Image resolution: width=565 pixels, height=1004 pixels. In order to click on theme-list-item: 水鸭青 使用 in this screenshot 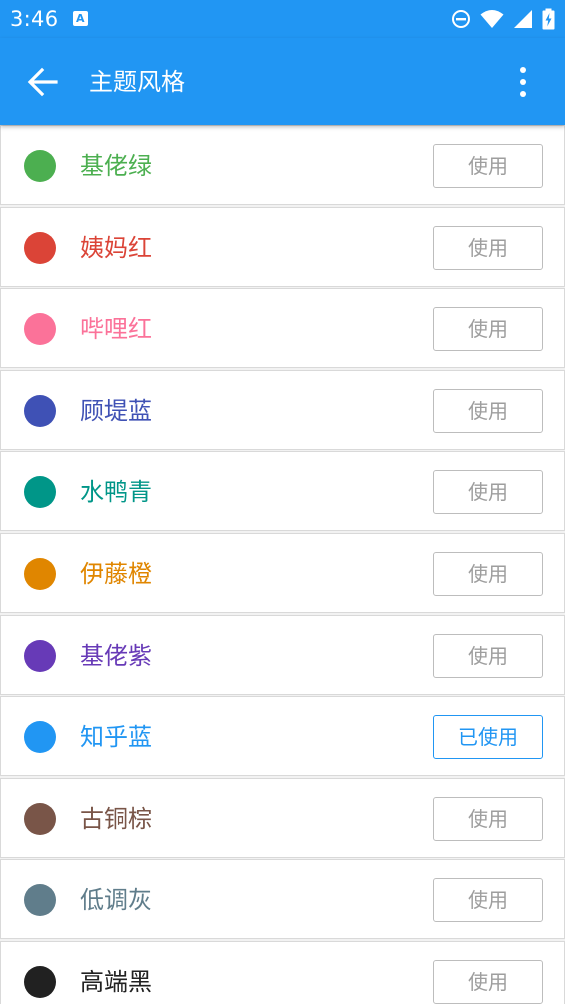, I will do `click(282, 491)`.